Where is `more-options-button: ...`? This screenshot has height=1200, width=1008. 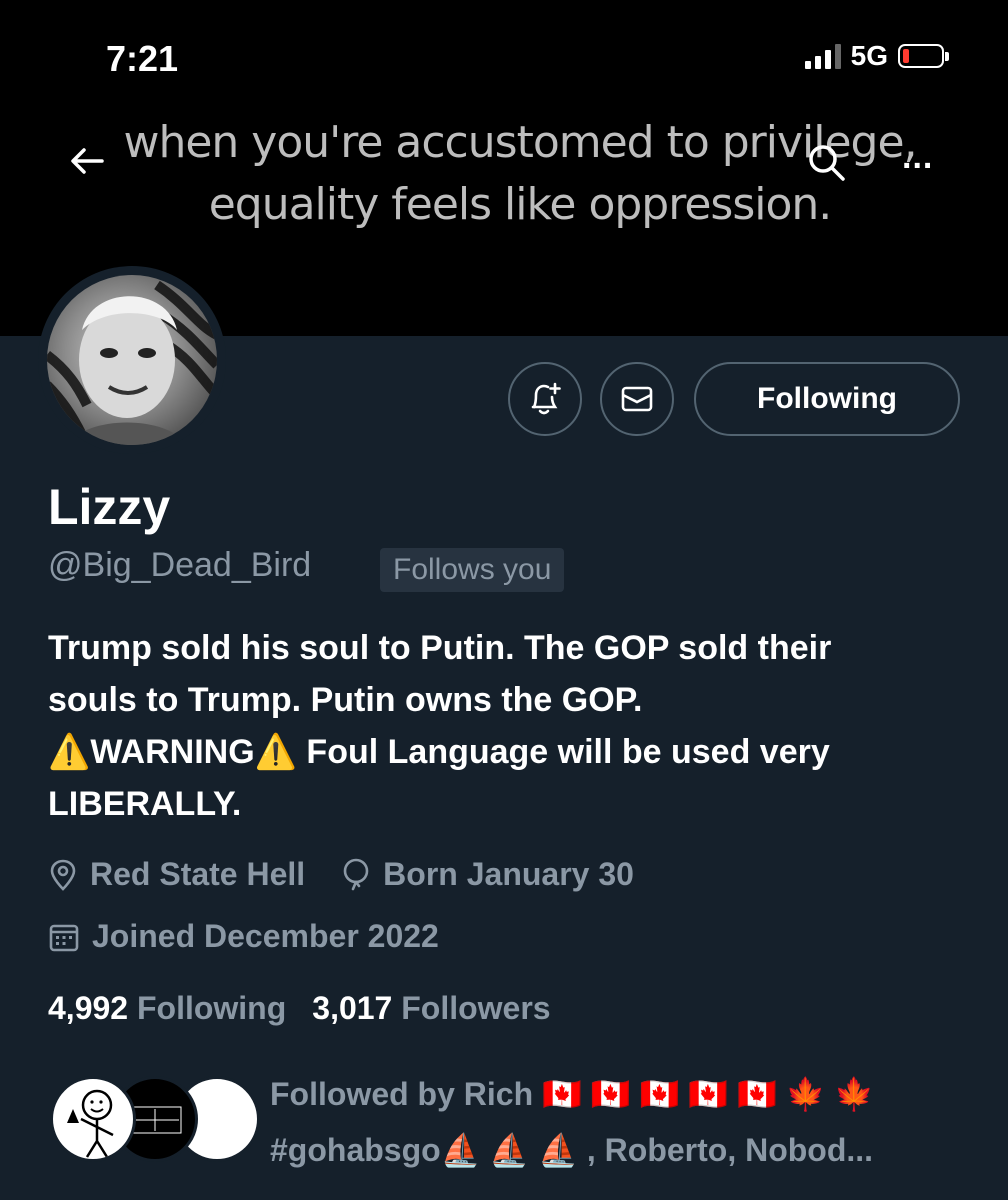
more-options-button: ... is located at coordinates (917, 157).